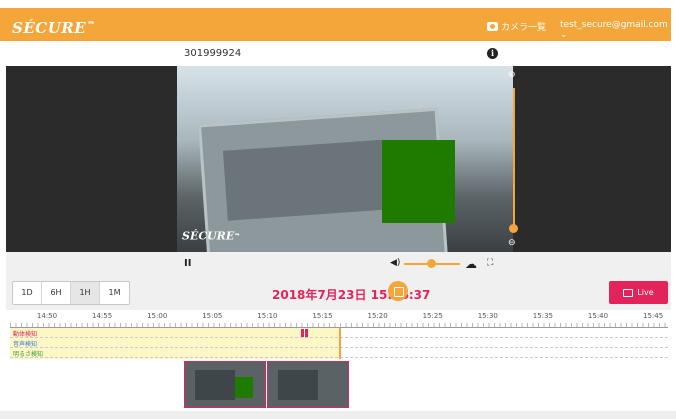 The width and height of the screenshot is (676, 419). I want to click on camera-id: 301999924, so click(213, 53).